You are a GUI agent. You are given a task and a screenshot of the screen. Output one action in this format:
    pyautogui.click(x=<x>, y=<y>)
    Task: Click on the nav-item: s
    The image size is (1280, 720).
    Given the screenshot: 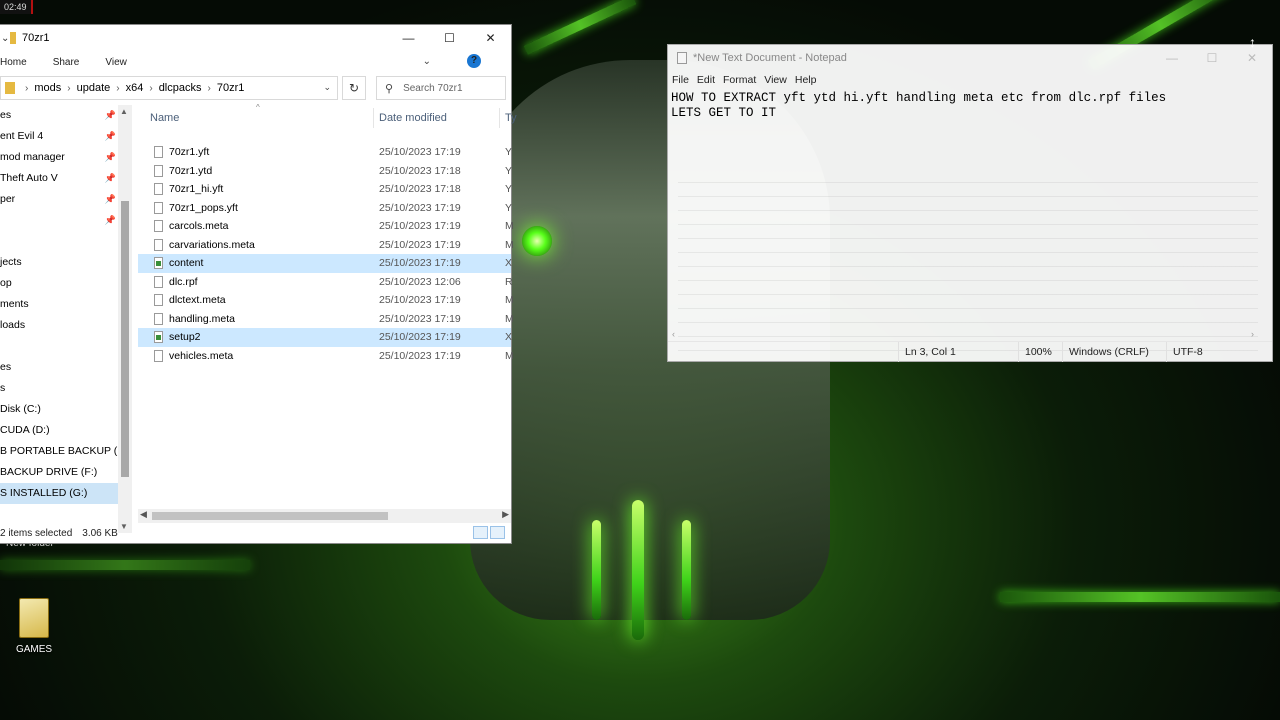 What is the action you would take?
    pyautogui.click(x=59, y=388)
    